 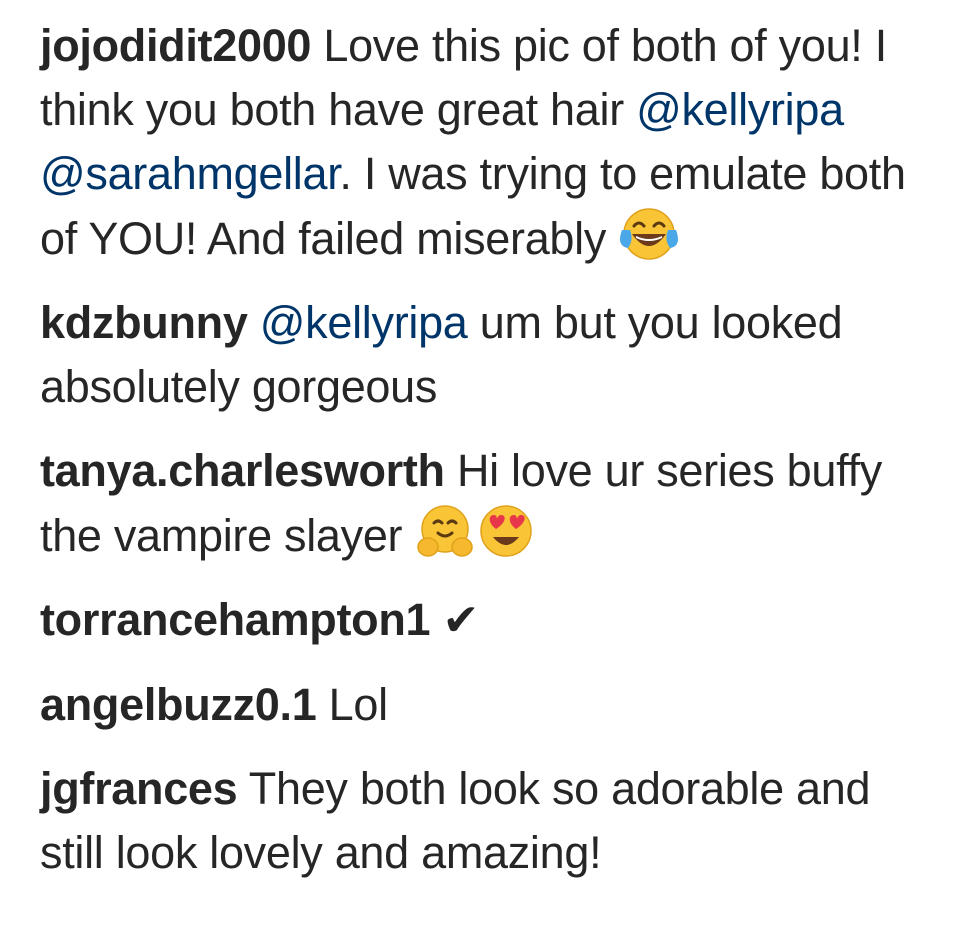 What do you see at coordinates (352, 704) in the screenshot?
I see `comment-text: Lol` at bounding box center [352, 704].